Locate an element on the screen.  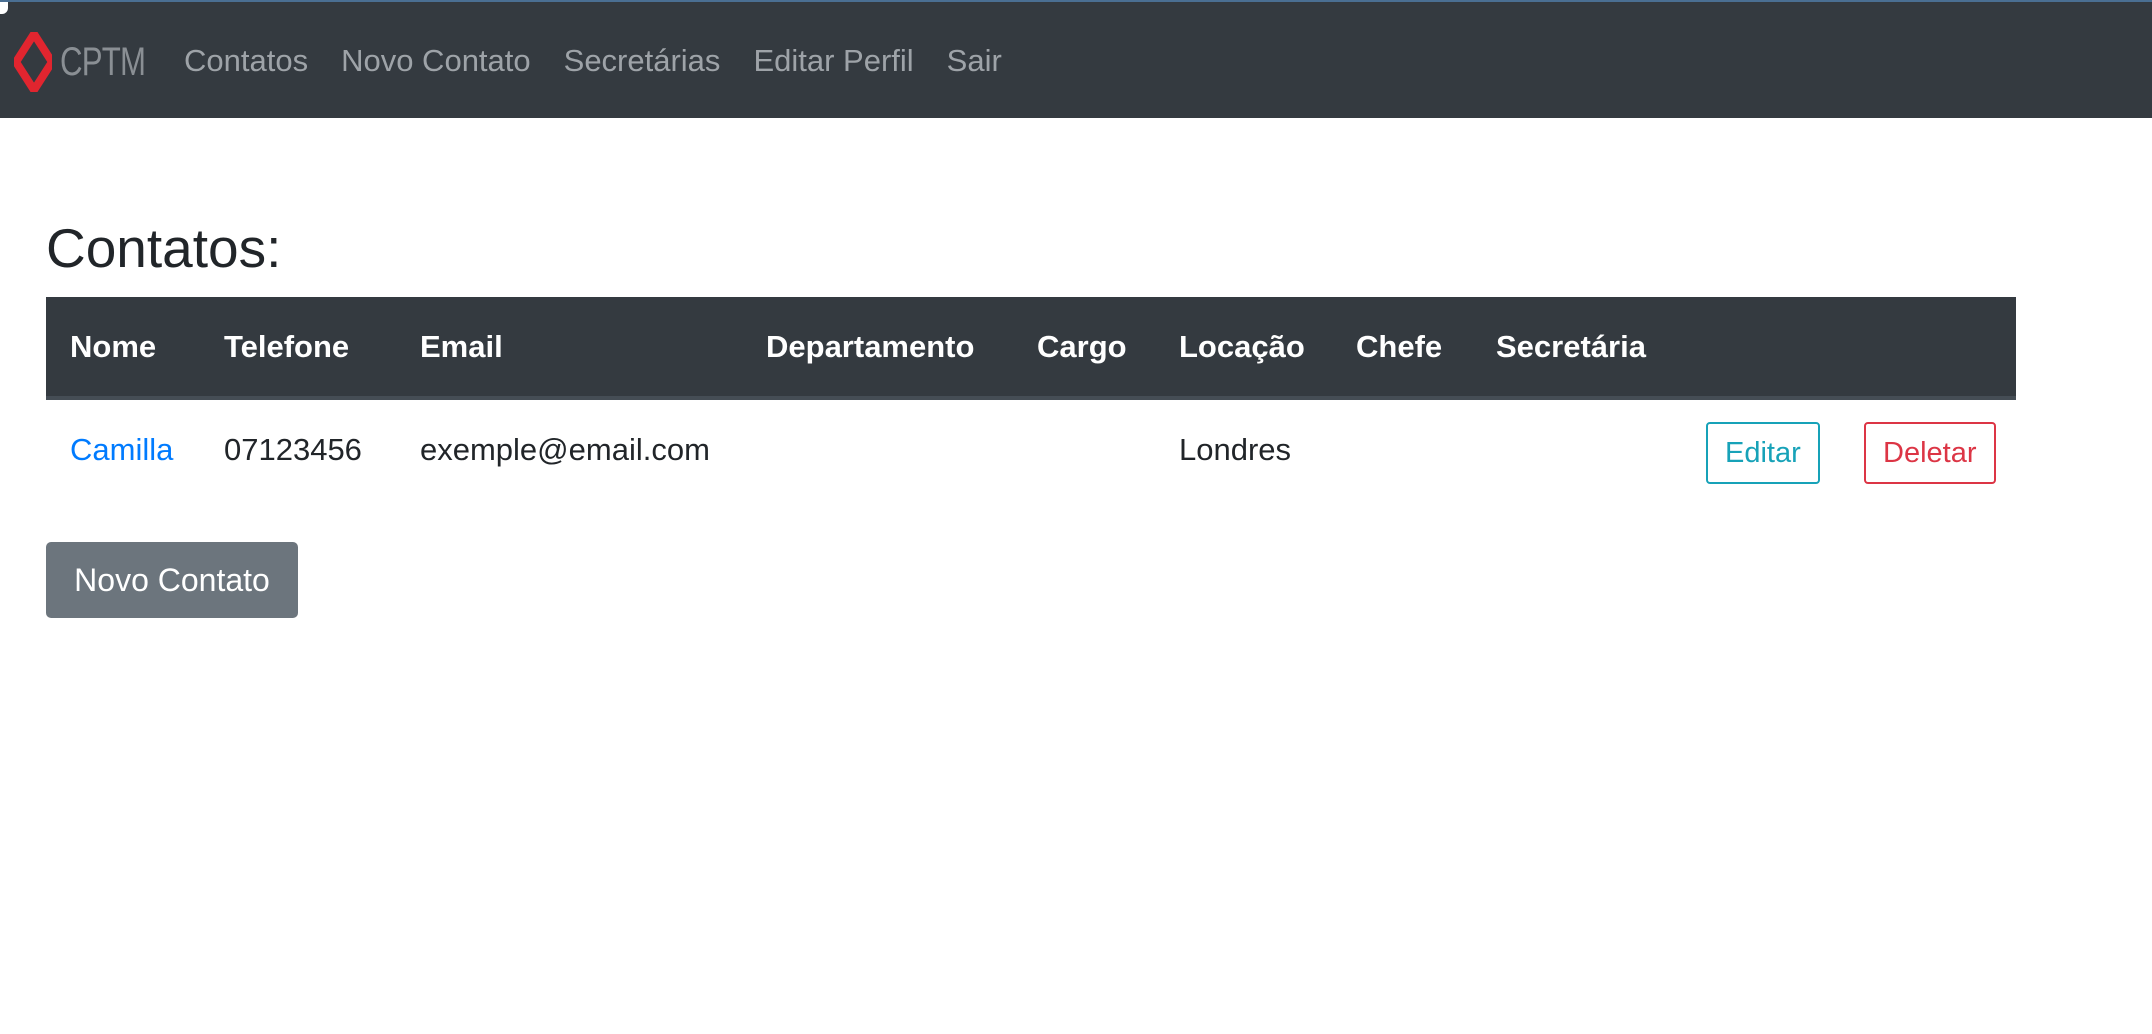
nav-item-secretarias: Secretárias is located at coordinates (642, 61).